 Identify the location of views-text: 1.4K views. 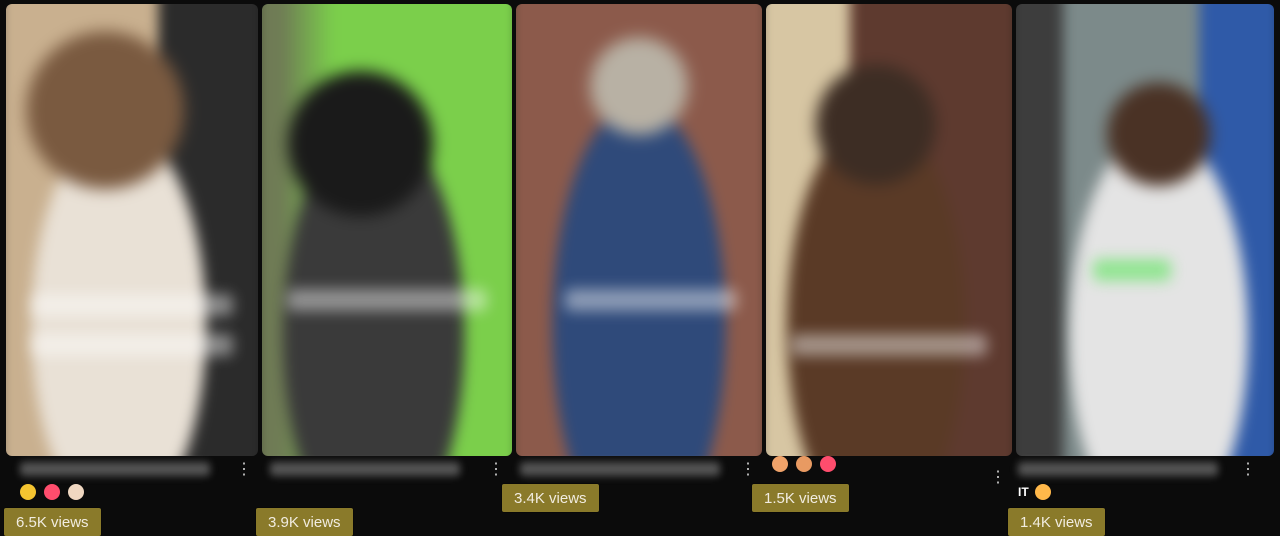
(1056, 522).